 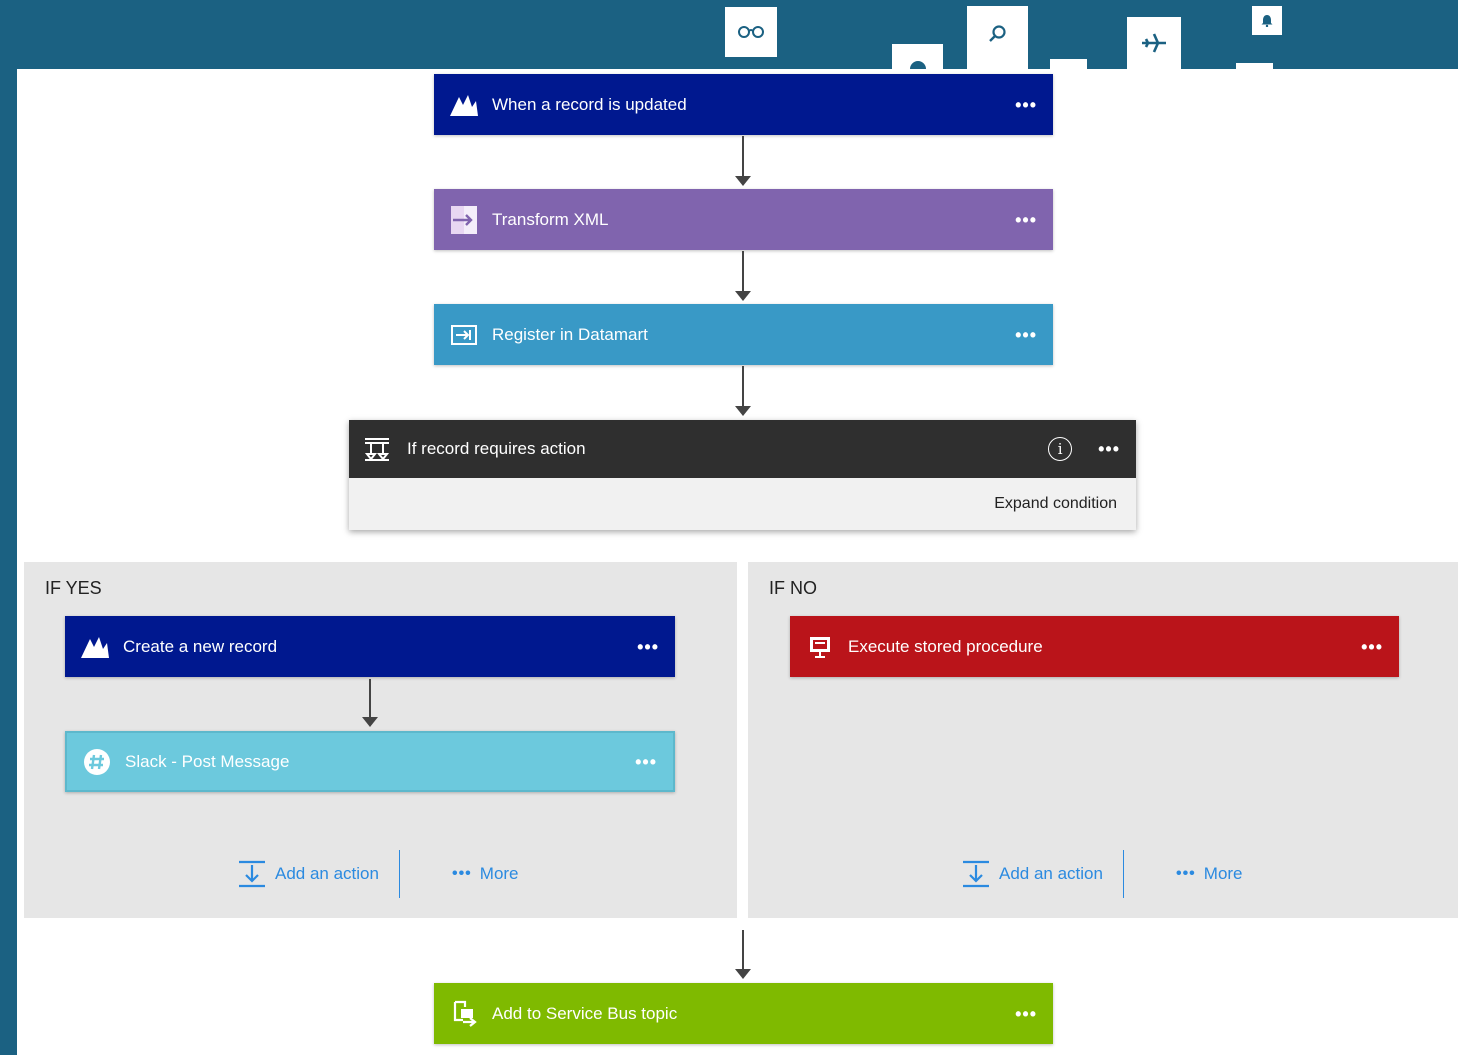 I want to click on transform-xml-icon, so click(x=464, y=220).